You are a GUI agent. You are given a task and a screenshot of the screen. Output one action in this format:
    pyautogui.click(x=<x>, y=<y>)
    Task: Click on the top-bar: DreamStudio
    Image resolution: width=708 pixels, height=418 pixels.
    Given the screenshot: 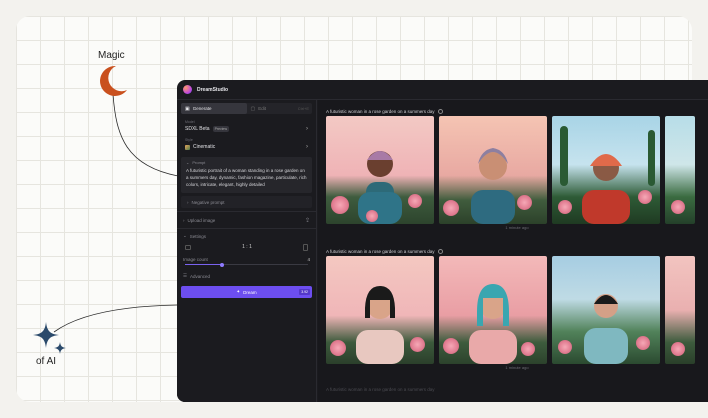 What is the action you would take?
    pyautogui.click(x=442, y=90)
    